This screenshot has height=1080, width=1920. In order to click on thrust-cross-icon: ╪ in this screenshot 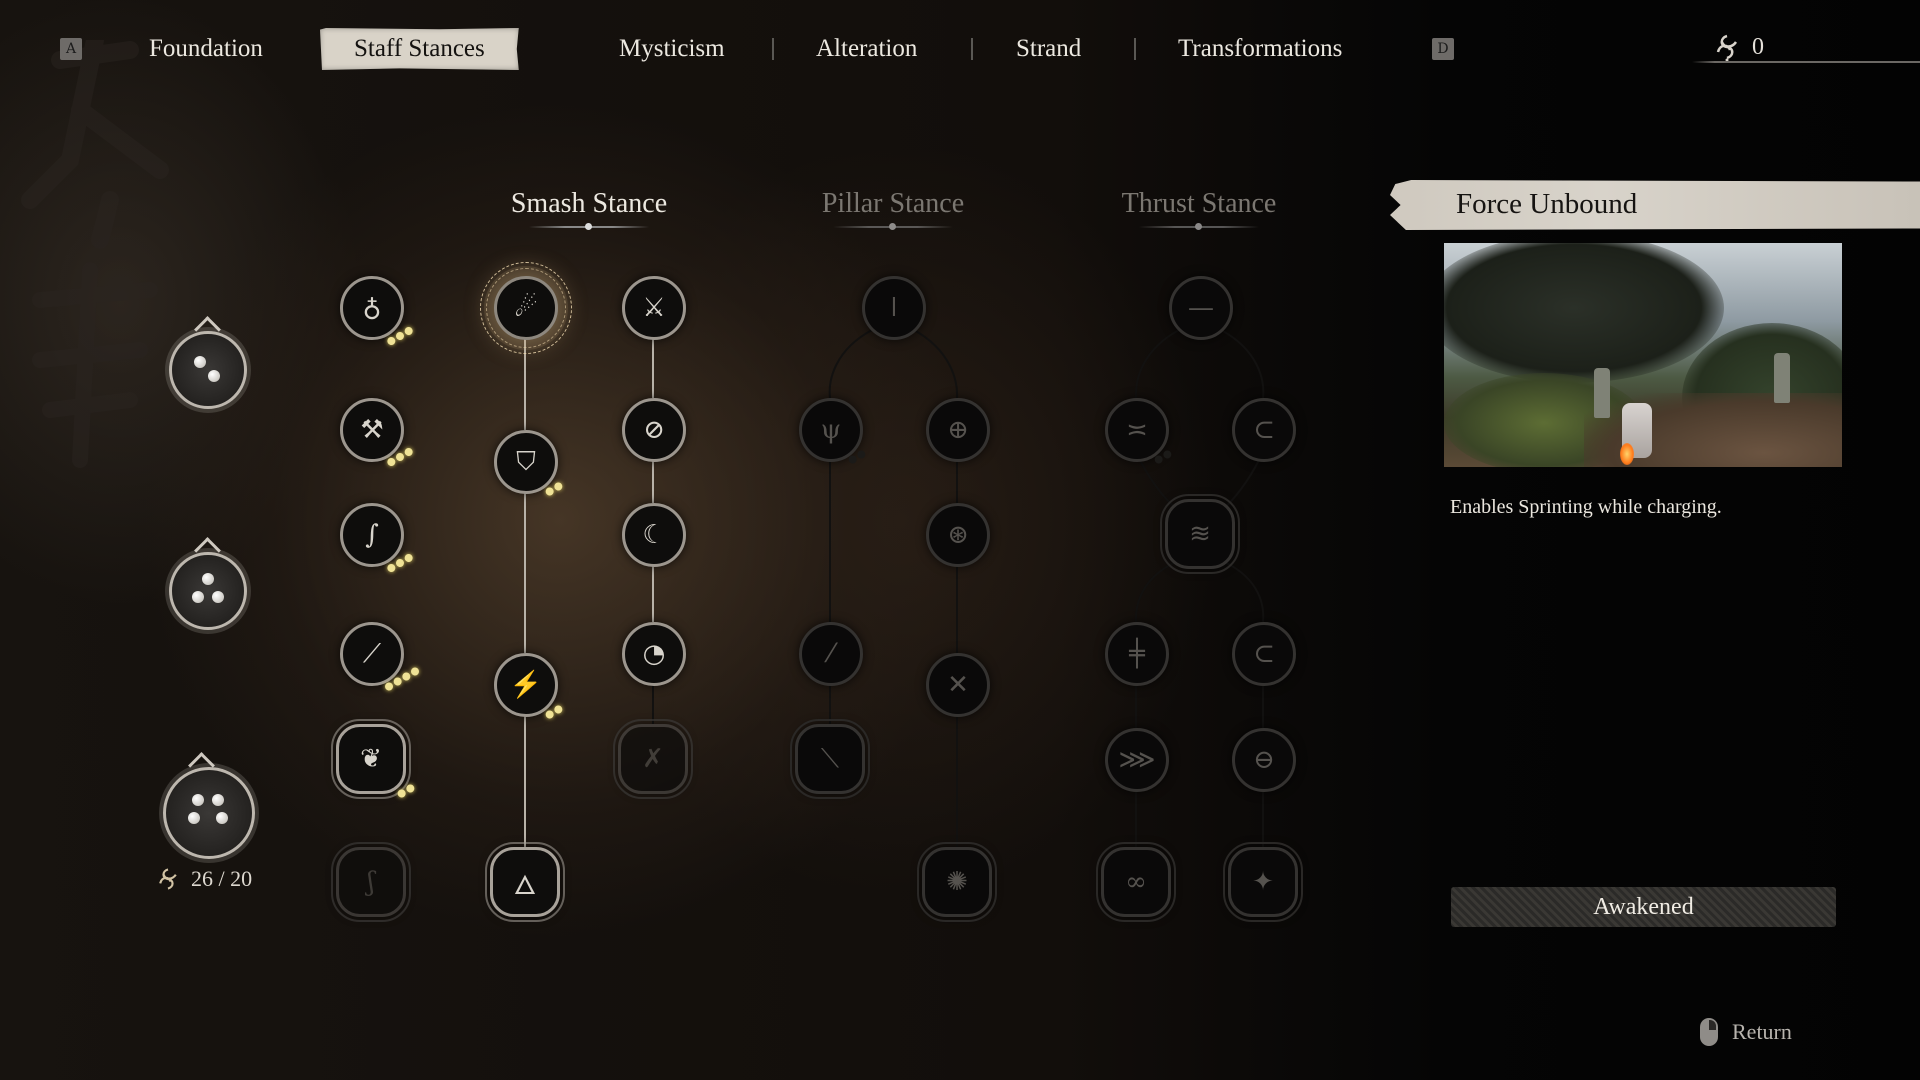, I will do `click(1137, 654)`.